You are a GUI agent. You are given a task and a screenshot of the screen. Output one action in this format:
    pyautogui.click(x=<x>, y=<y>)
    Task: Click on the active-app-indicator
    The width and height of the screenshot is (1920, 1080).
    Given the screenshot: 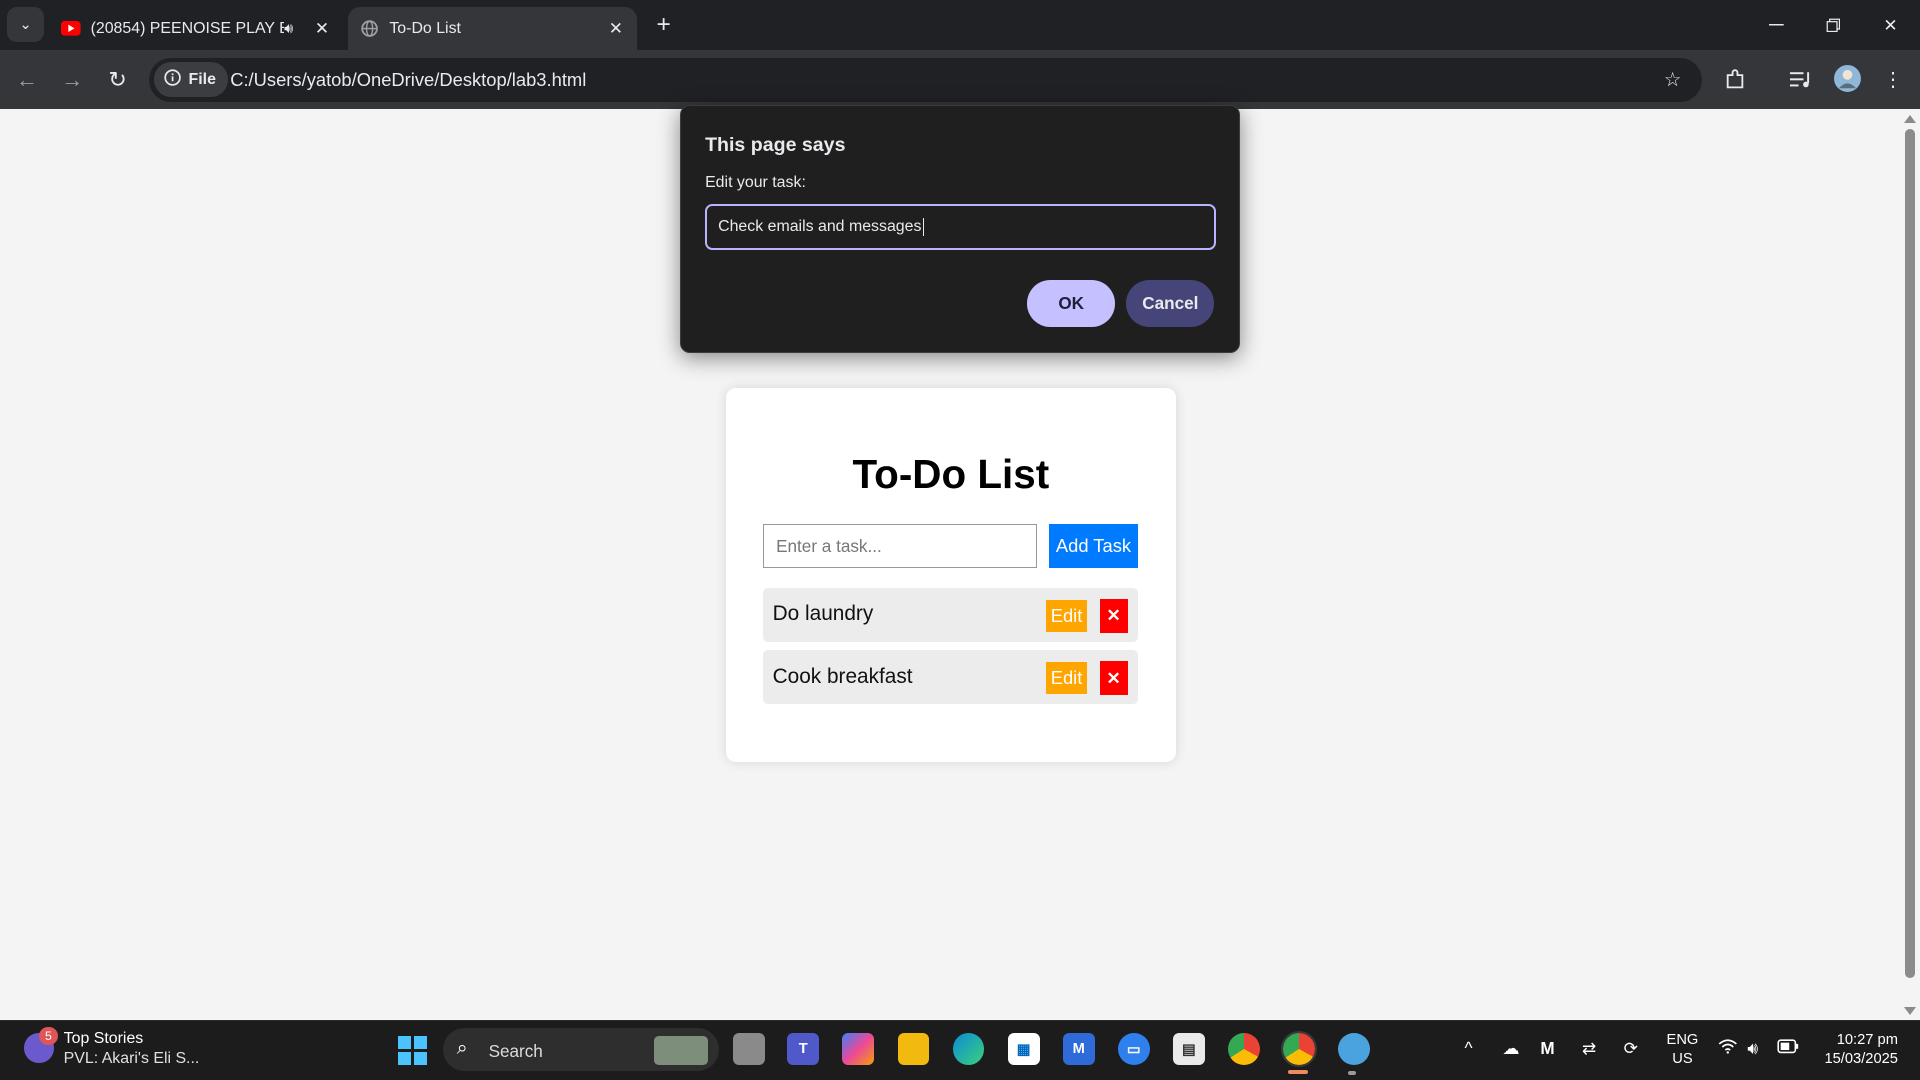 What is the action you would take?
    pyautogui.click(x=1298, y=1071)
    